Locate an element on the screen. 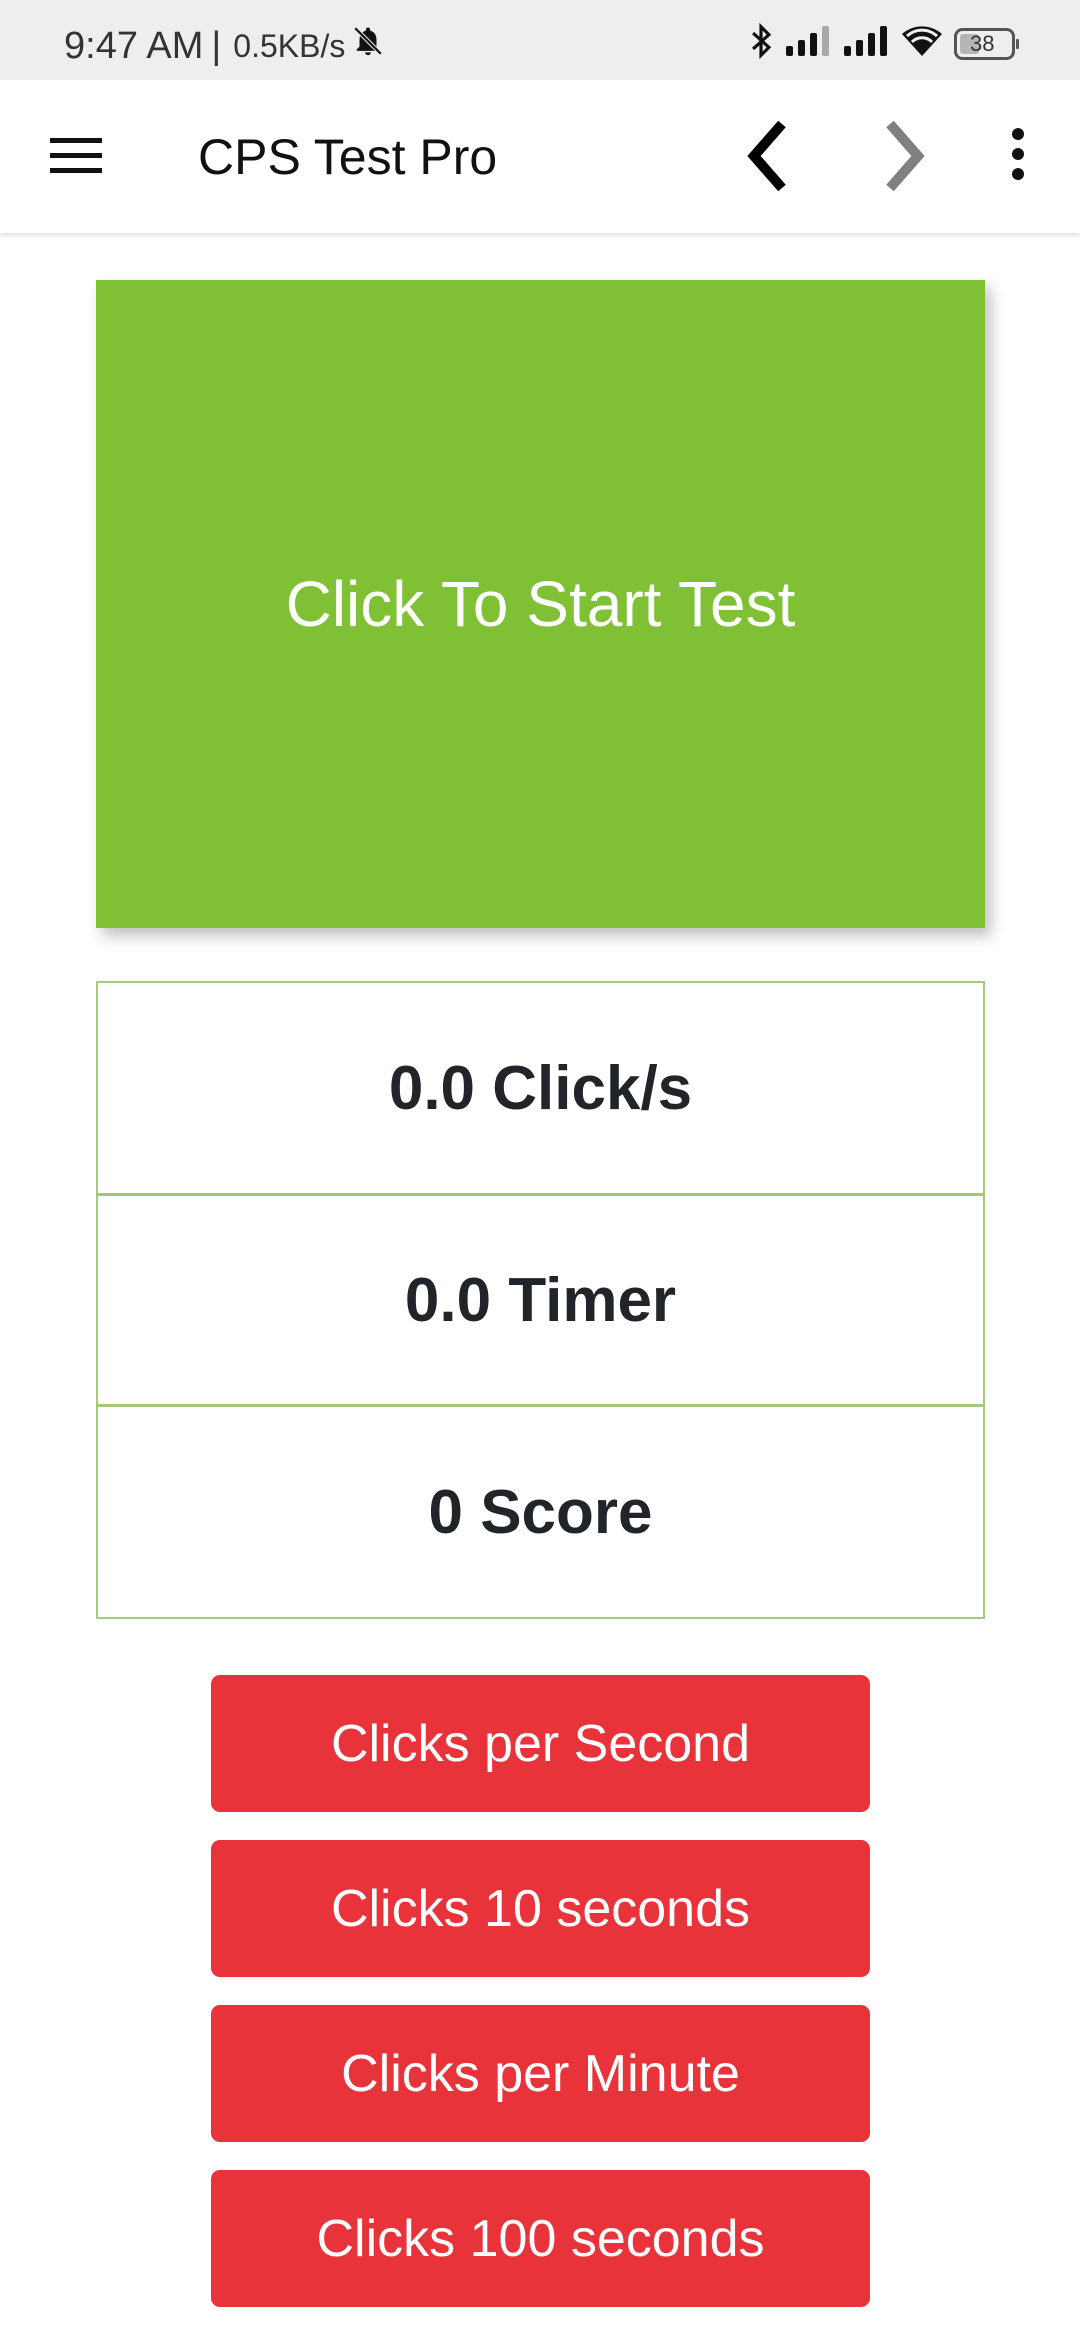 This screenshot has height=2335, width=1080. clicks-per-second-button: Clicks per Second is located at coordinates (540, 1743).